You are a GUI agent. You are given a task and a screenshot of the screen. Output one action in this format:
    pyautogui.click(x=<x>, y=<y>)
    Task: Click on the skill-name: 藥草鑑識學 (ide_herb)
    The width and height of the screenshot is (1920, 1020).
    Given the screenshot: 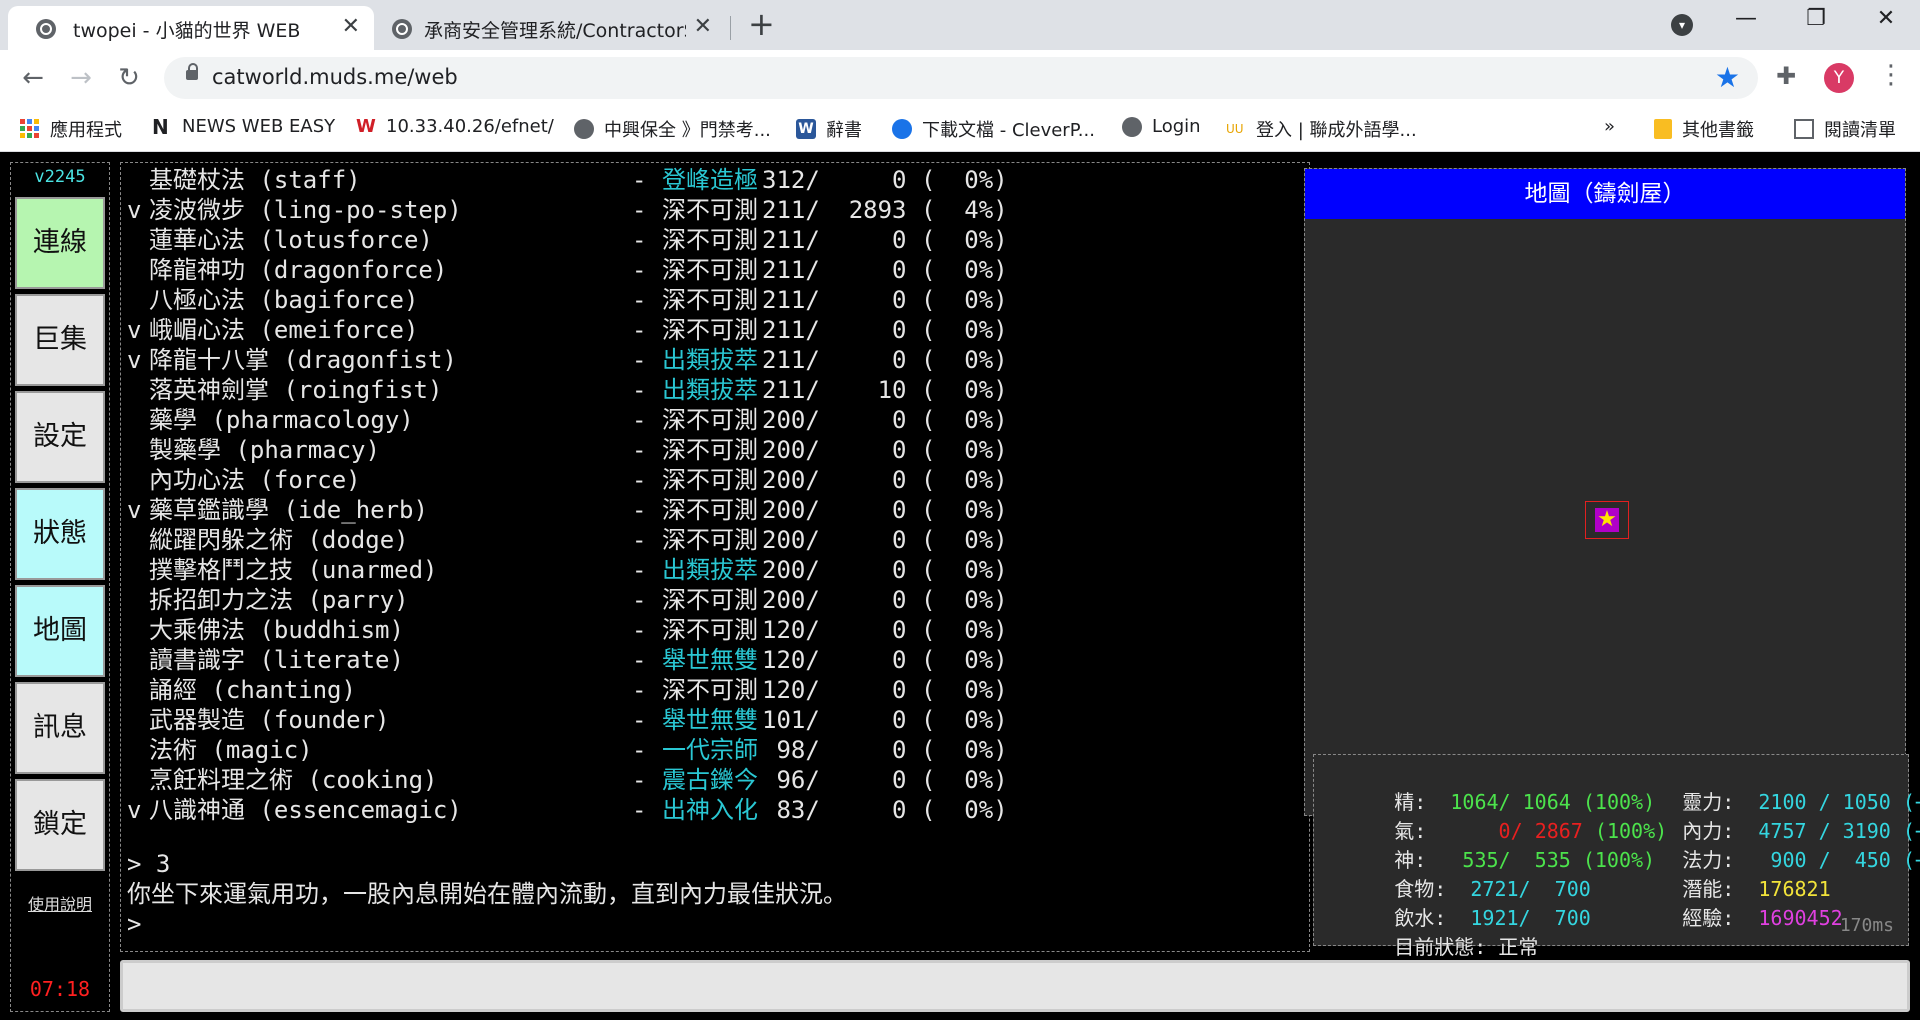 What is the action you would take?
    pyautogui.click(x=288, y=510)
    